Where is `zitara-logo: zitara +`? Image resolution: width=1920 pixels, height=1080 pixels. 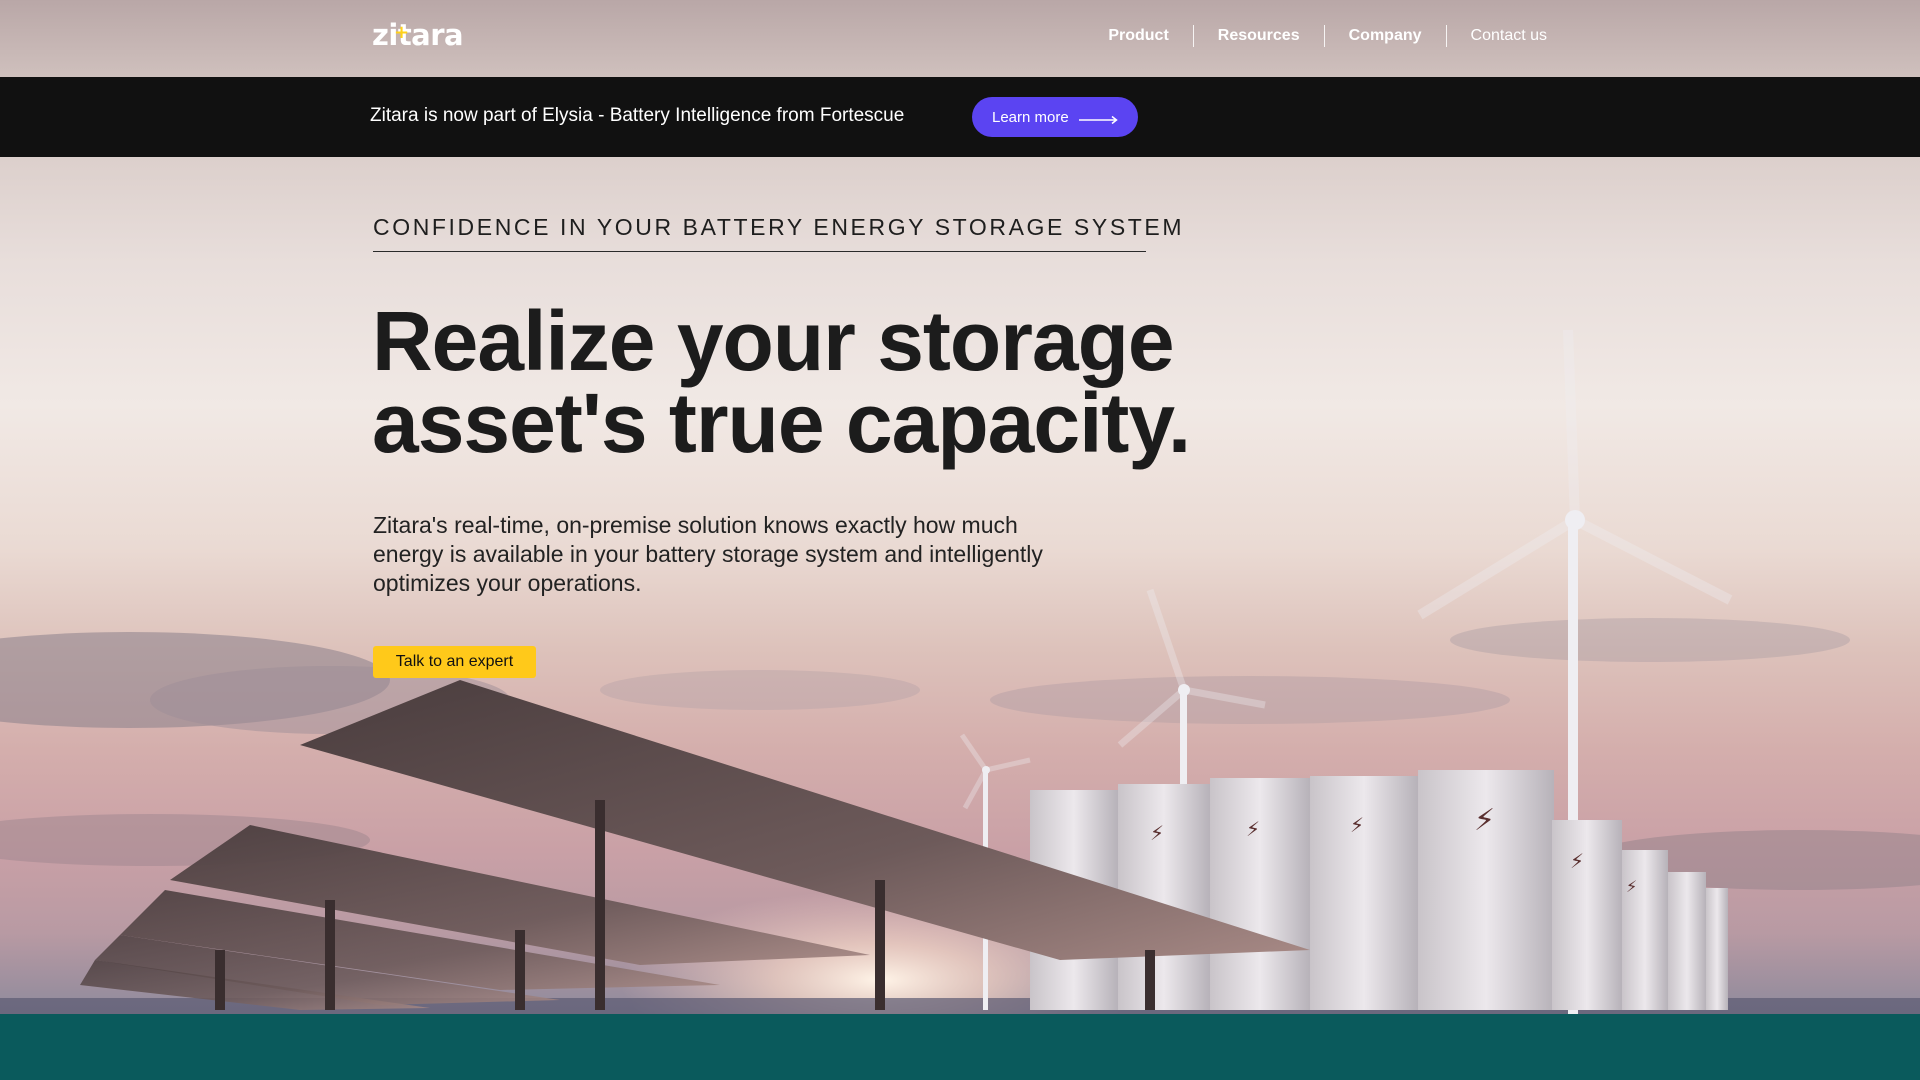 zitara-logo: zitara + is located at coordinates (418, 35).